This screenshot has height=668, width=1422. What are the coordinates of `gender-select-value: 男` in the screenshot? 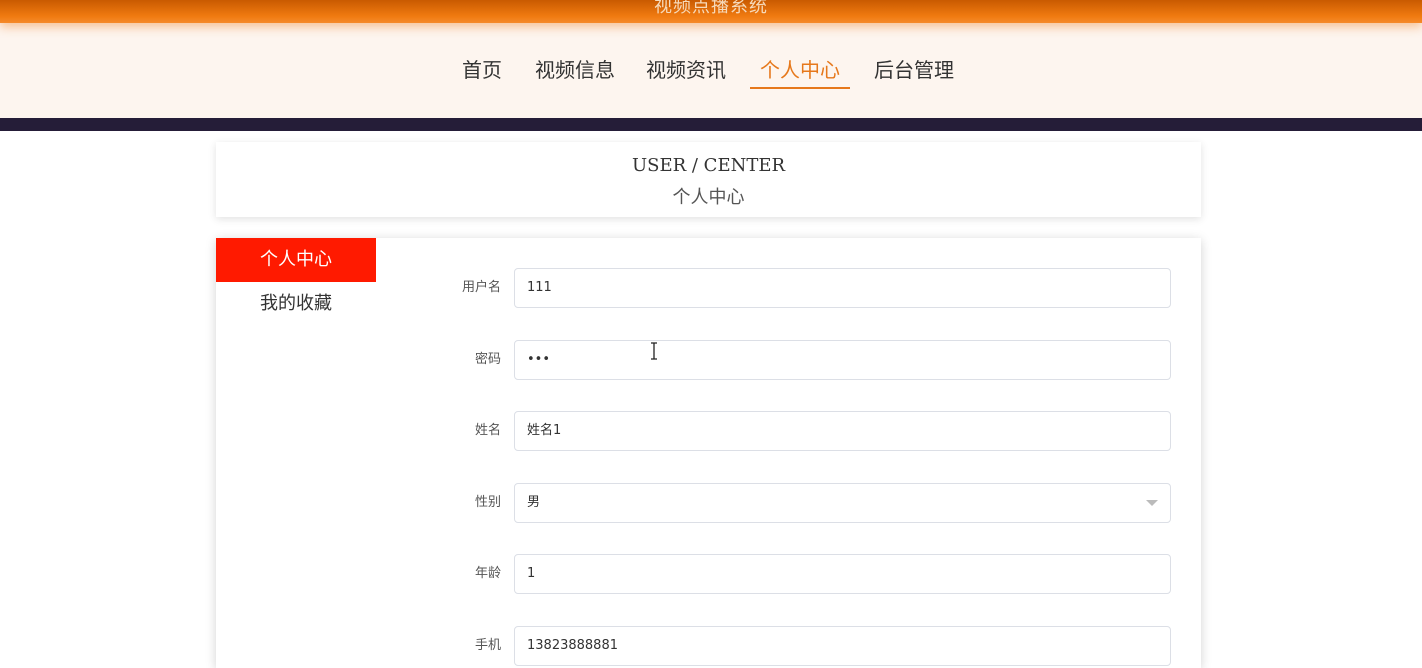 It's located at (534, 502).